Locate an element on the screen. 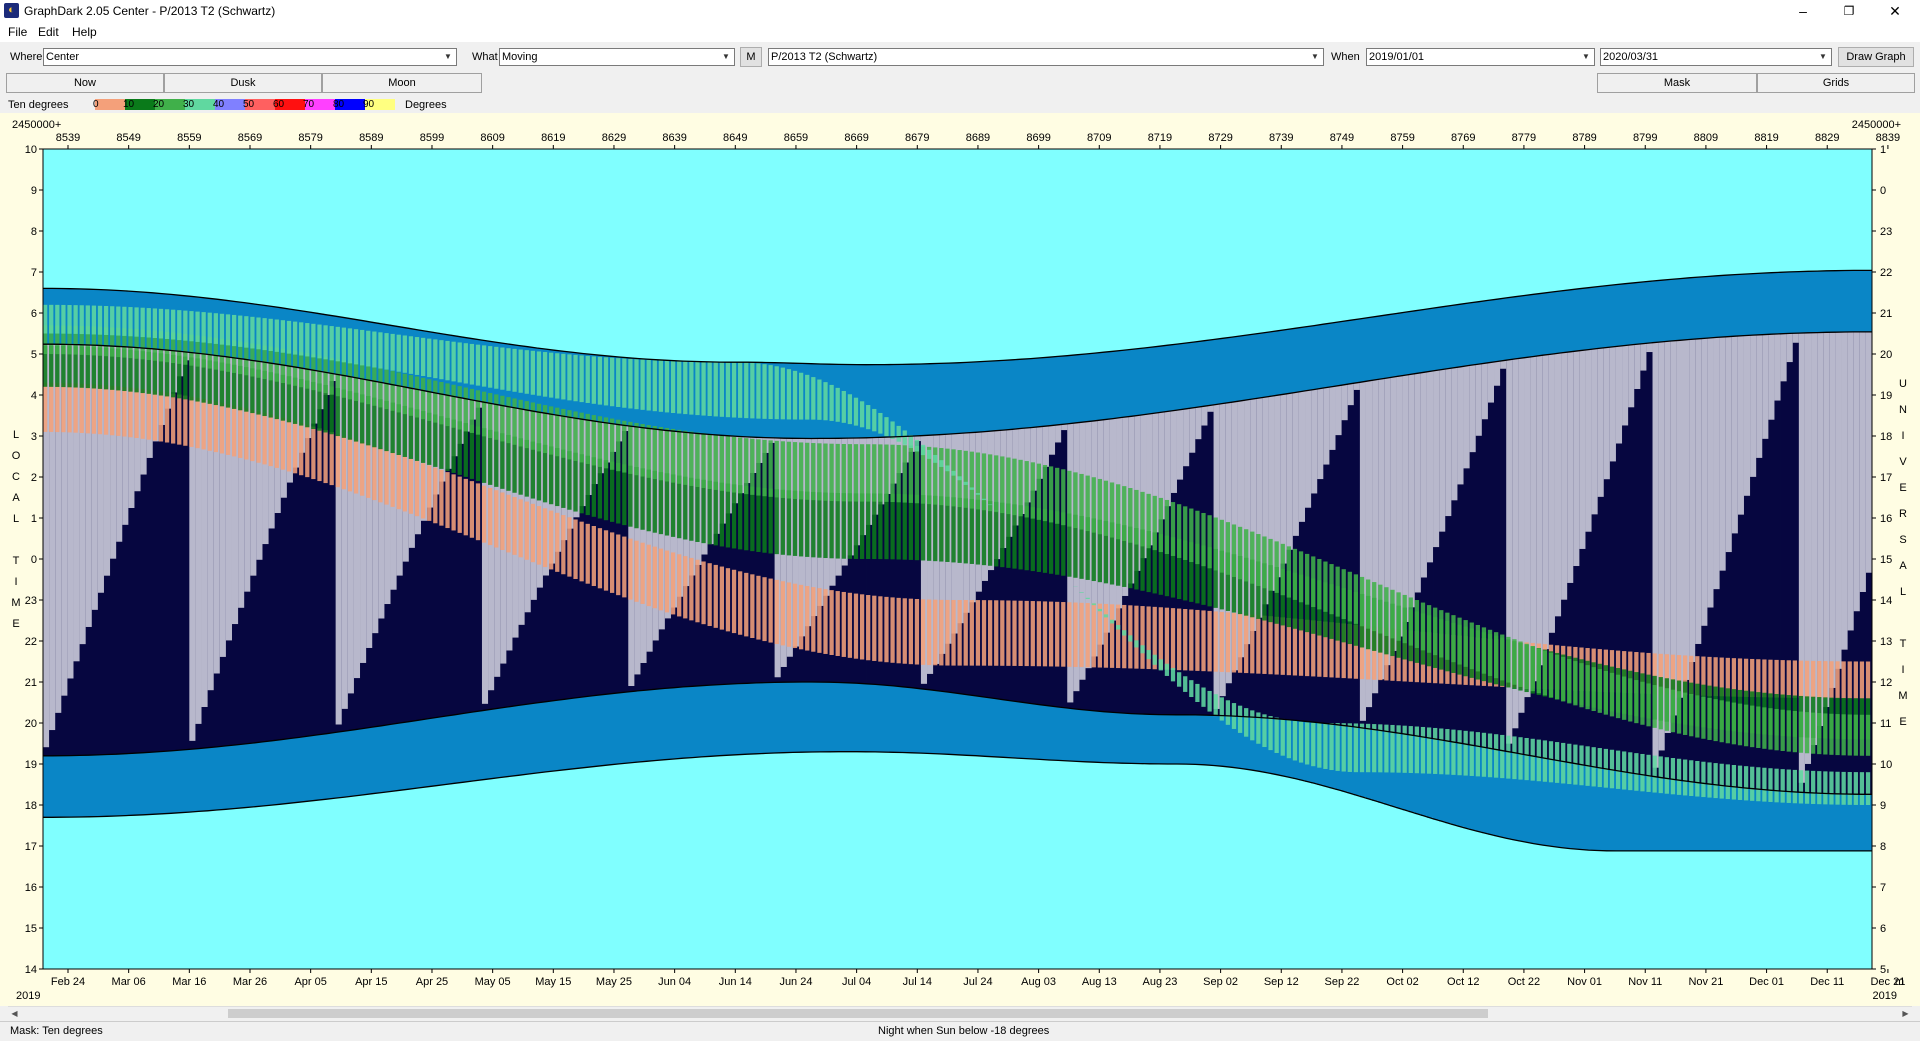 The height and width of the screenshot is (1041, 1920). minimize-icon: – is located at coordinates (1803, 11).